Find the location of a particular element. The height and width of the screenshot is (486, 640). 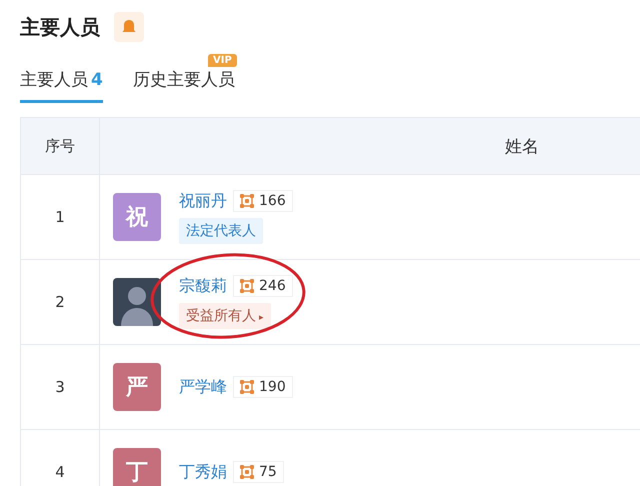

related-count: 166 is located at coordinates (263, 201).